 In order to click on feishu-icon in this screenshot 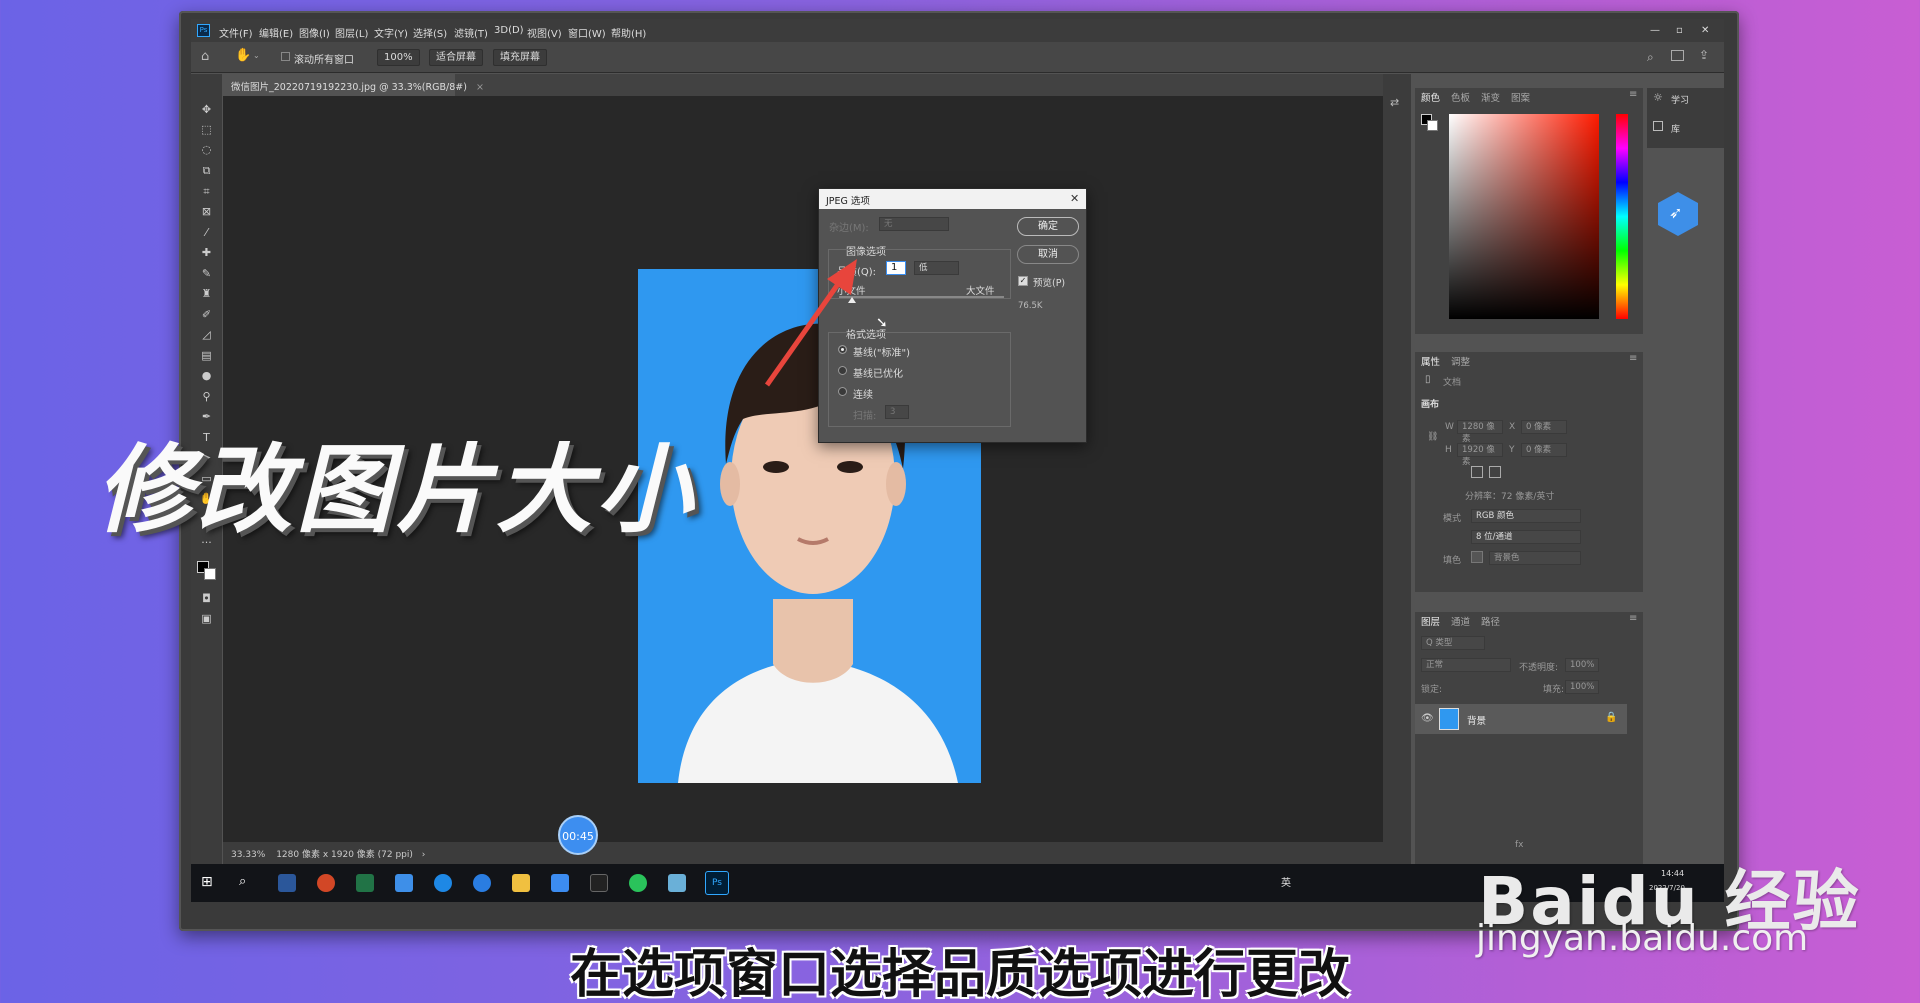, I will do `click(404, 883)`.